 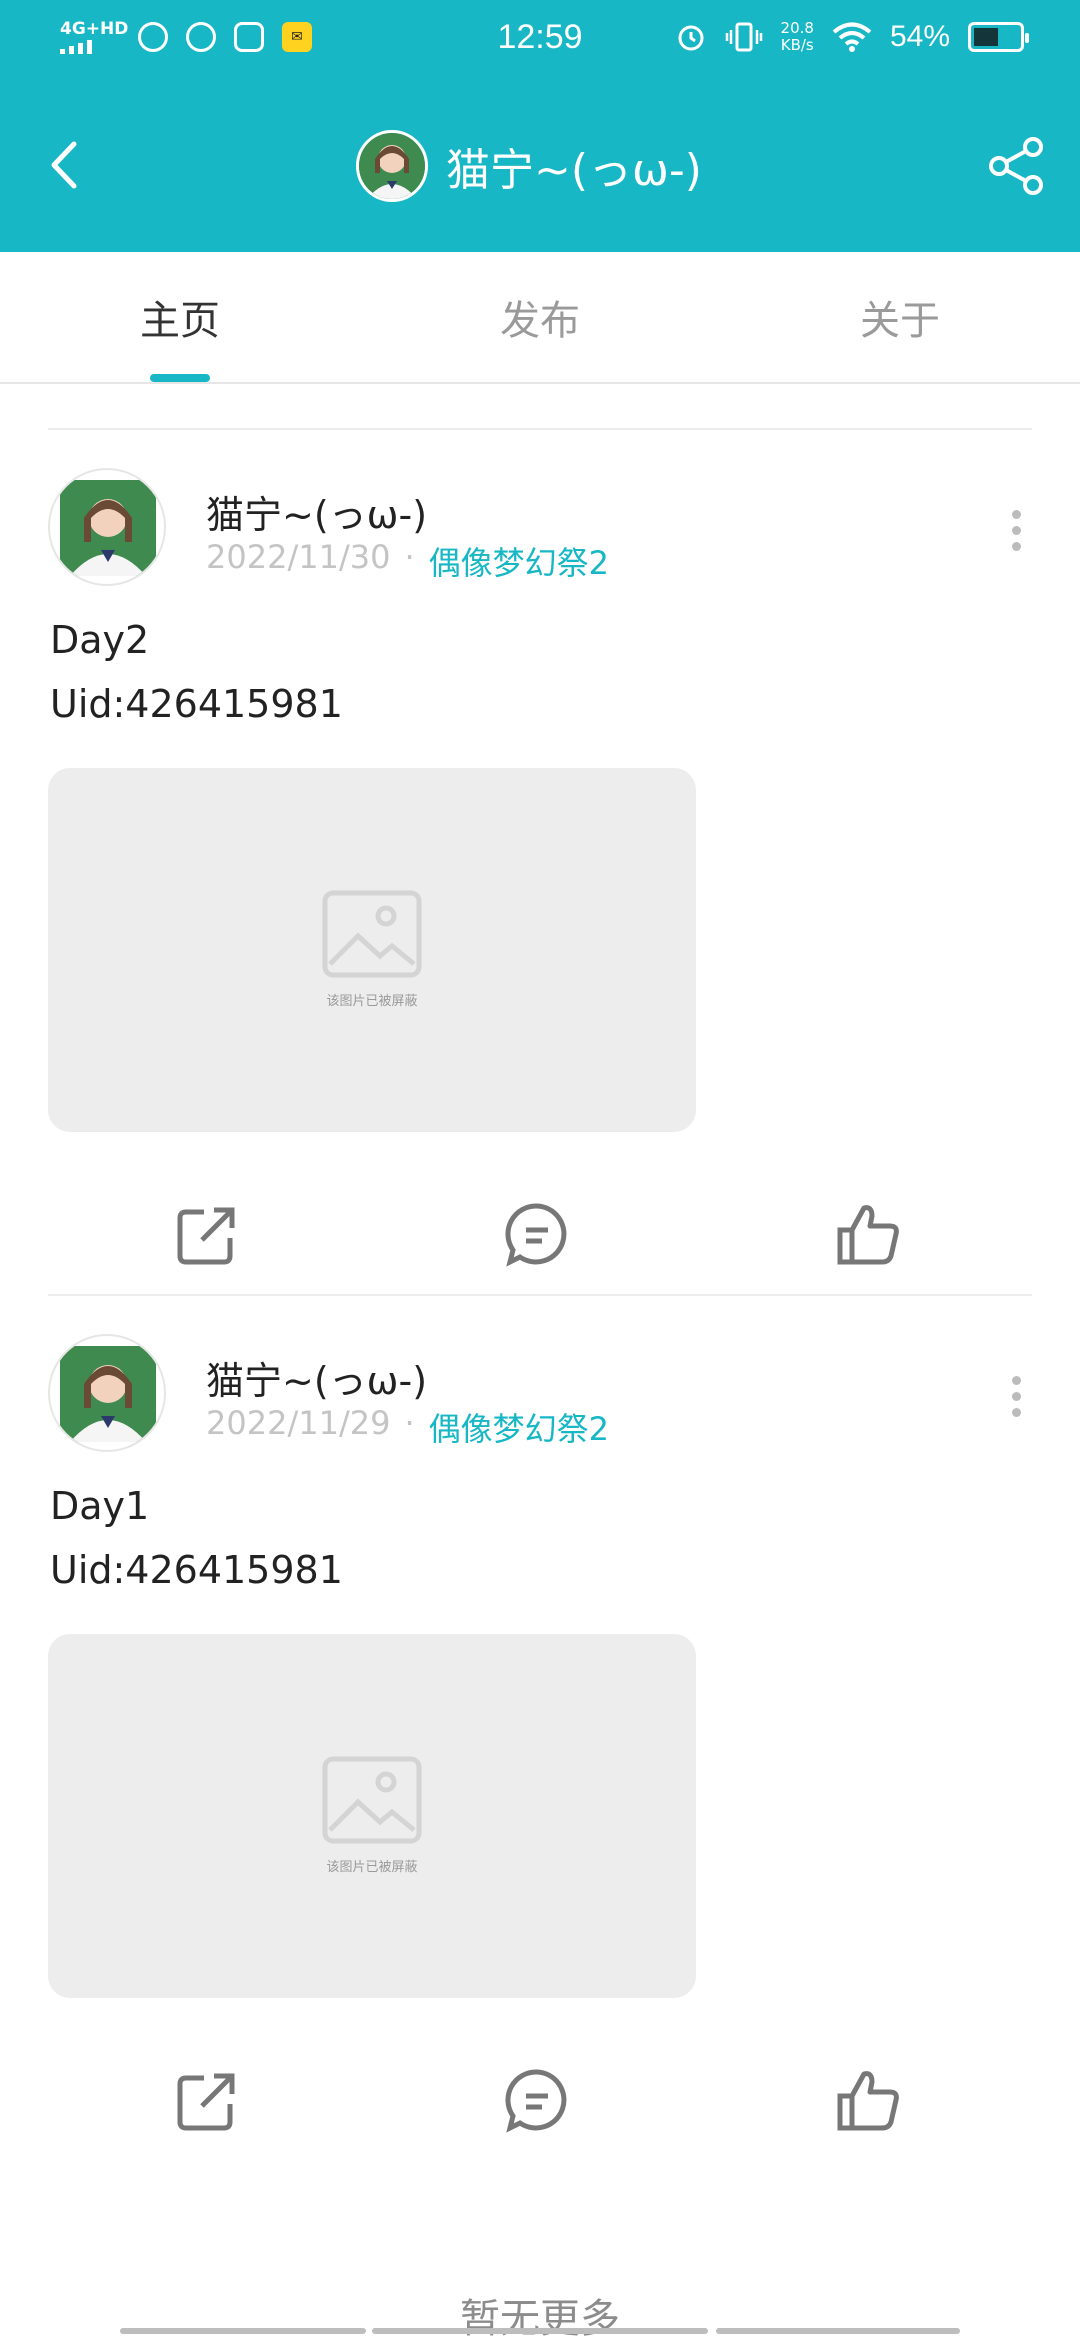 I want to click on tab-indicator, so click(x=180, y=378).